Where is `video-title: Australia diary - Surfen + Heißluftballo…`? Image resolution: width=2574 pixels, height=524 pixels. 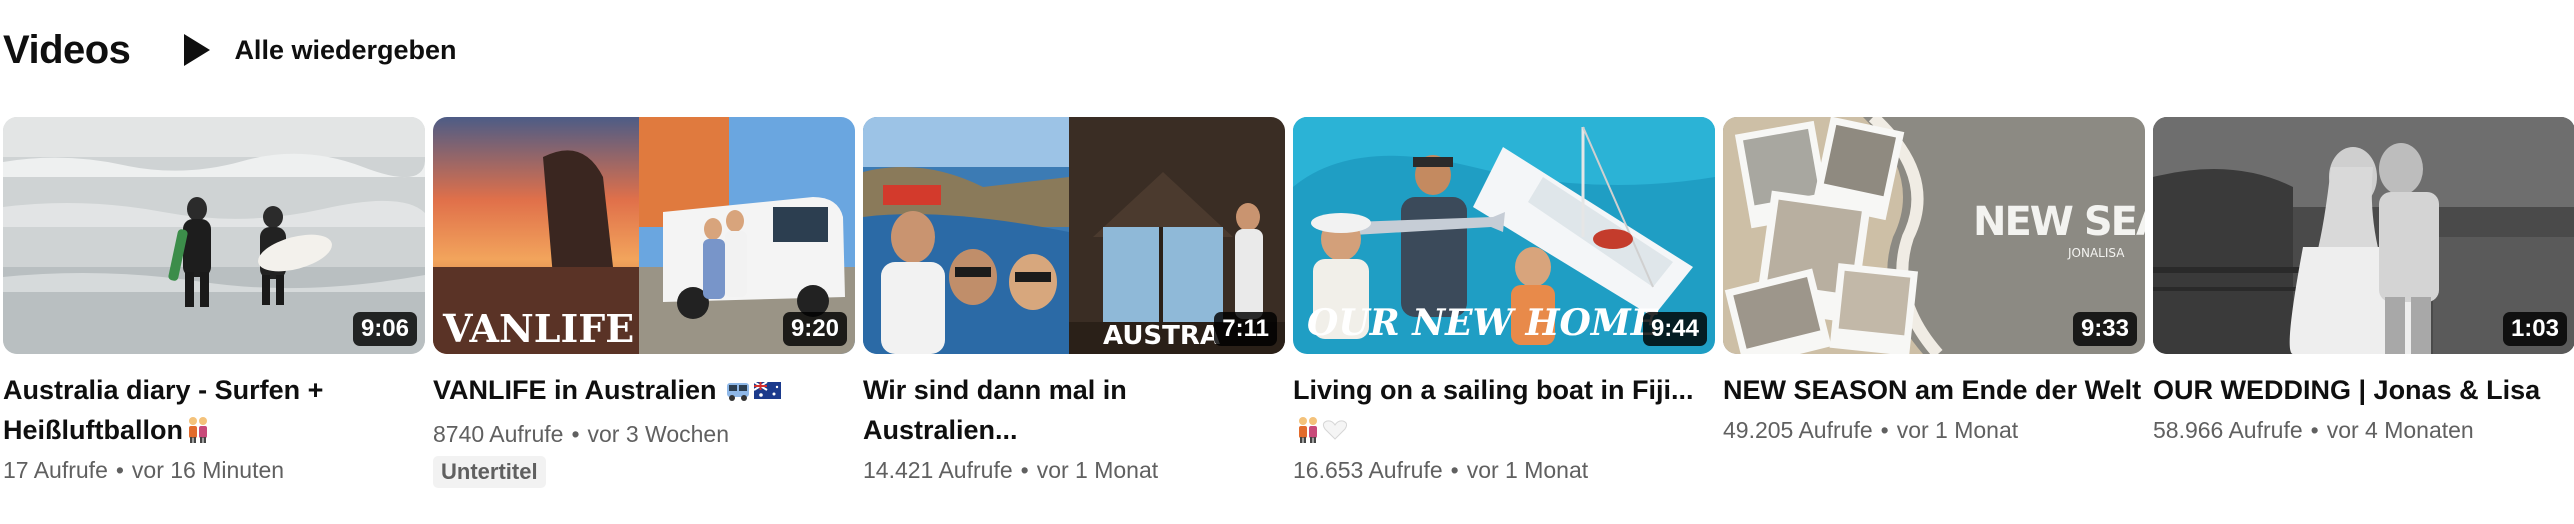
video-title: Australia diary - Surfen + Heißluftballo… is located at coordinates (214, 410).